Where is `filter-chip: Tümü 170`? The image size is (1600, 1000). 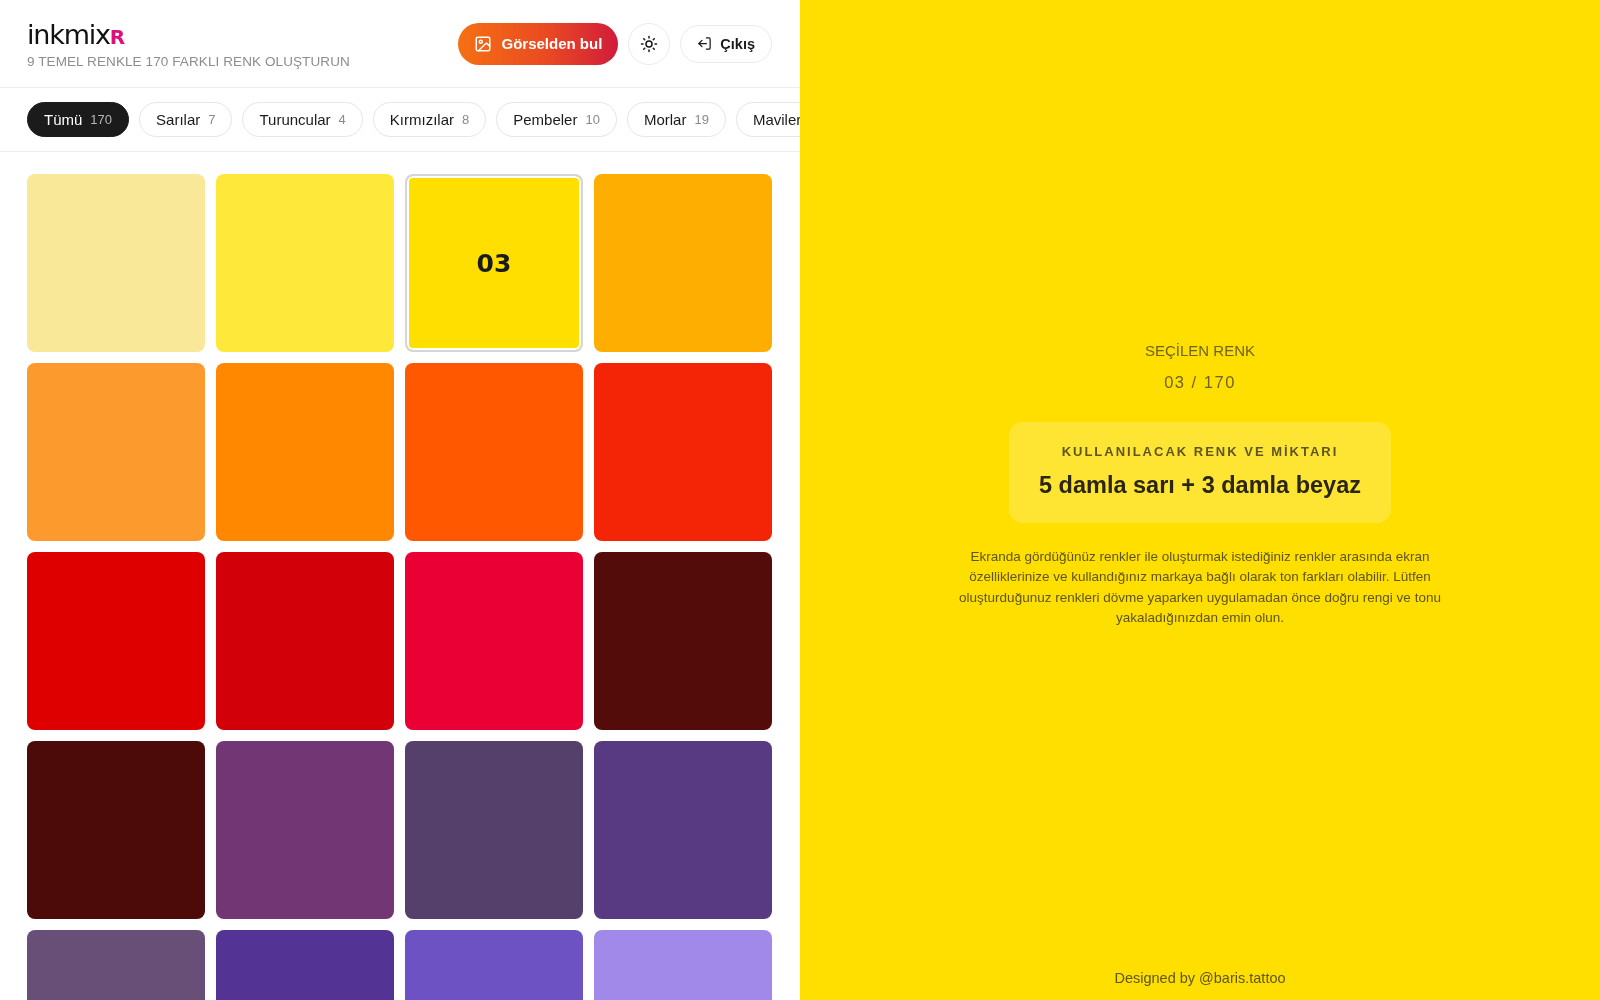 filter-chip: Tümü 170 is located at coordinates (78, 119).